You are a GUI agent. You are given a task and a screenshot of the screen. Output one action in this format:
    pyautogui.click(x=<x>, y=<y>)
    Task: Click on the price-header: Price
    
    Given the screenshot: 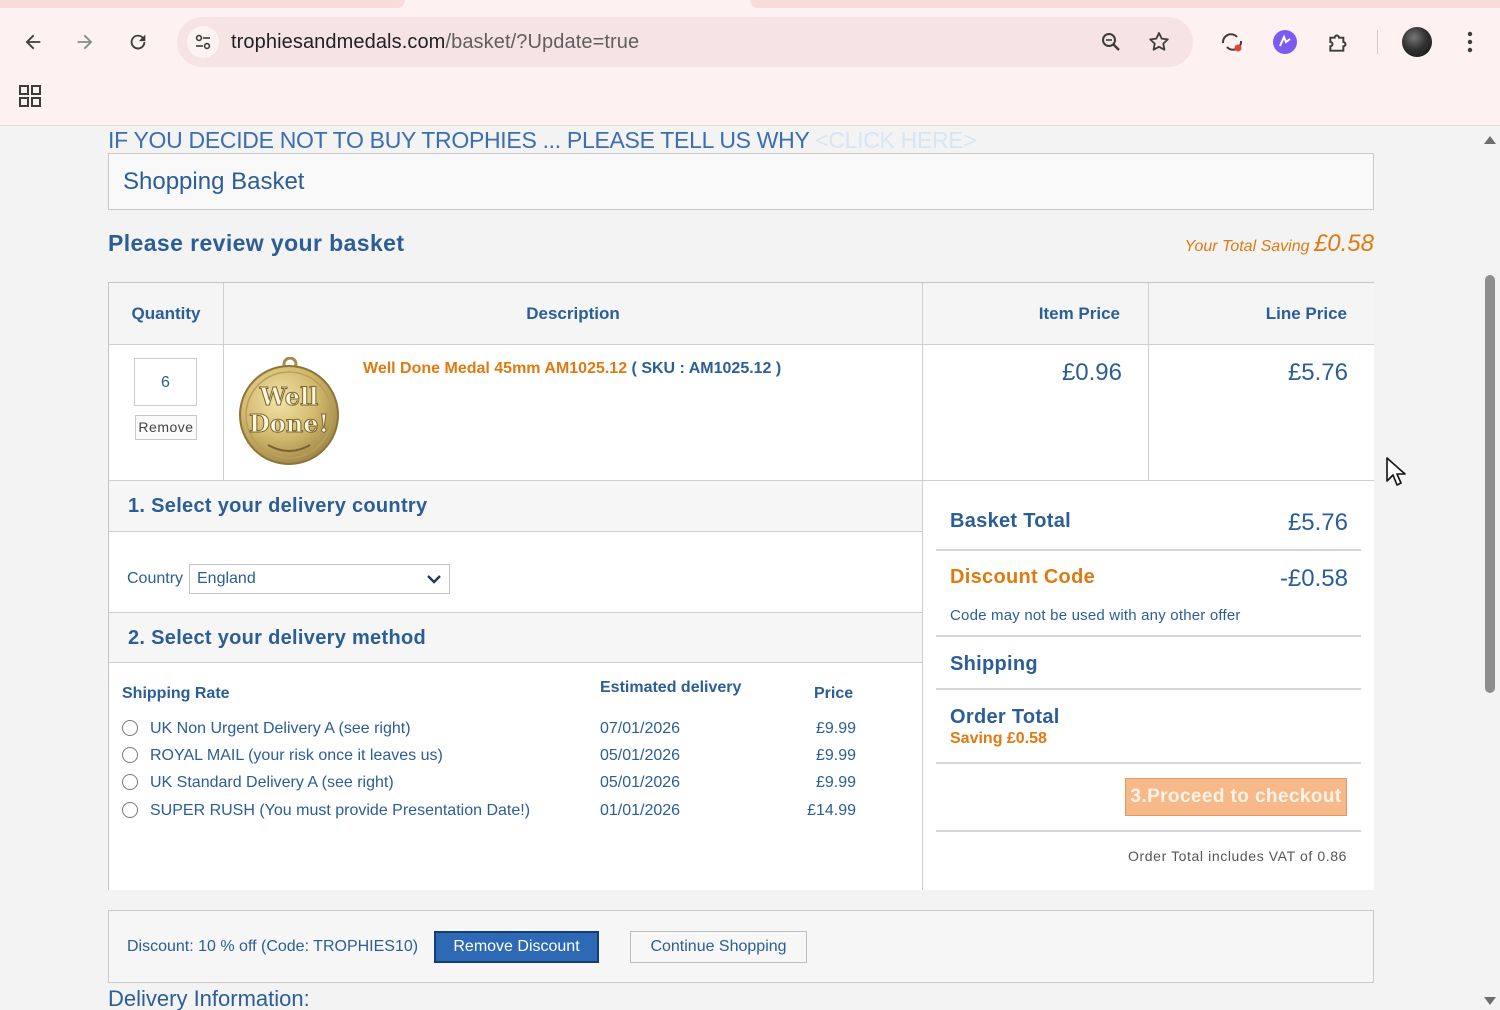 What is the action you would take?
    pyautogui.click(x=834, y=693)
    